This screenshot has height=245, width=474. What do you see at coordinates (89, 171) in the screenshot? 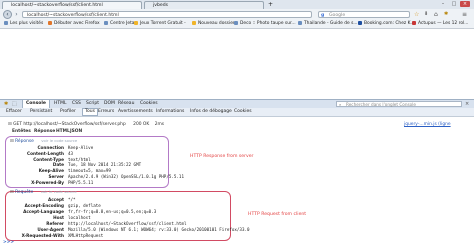
I see `header-value: timeout=5, max=99` at bounding box center [89, 171].